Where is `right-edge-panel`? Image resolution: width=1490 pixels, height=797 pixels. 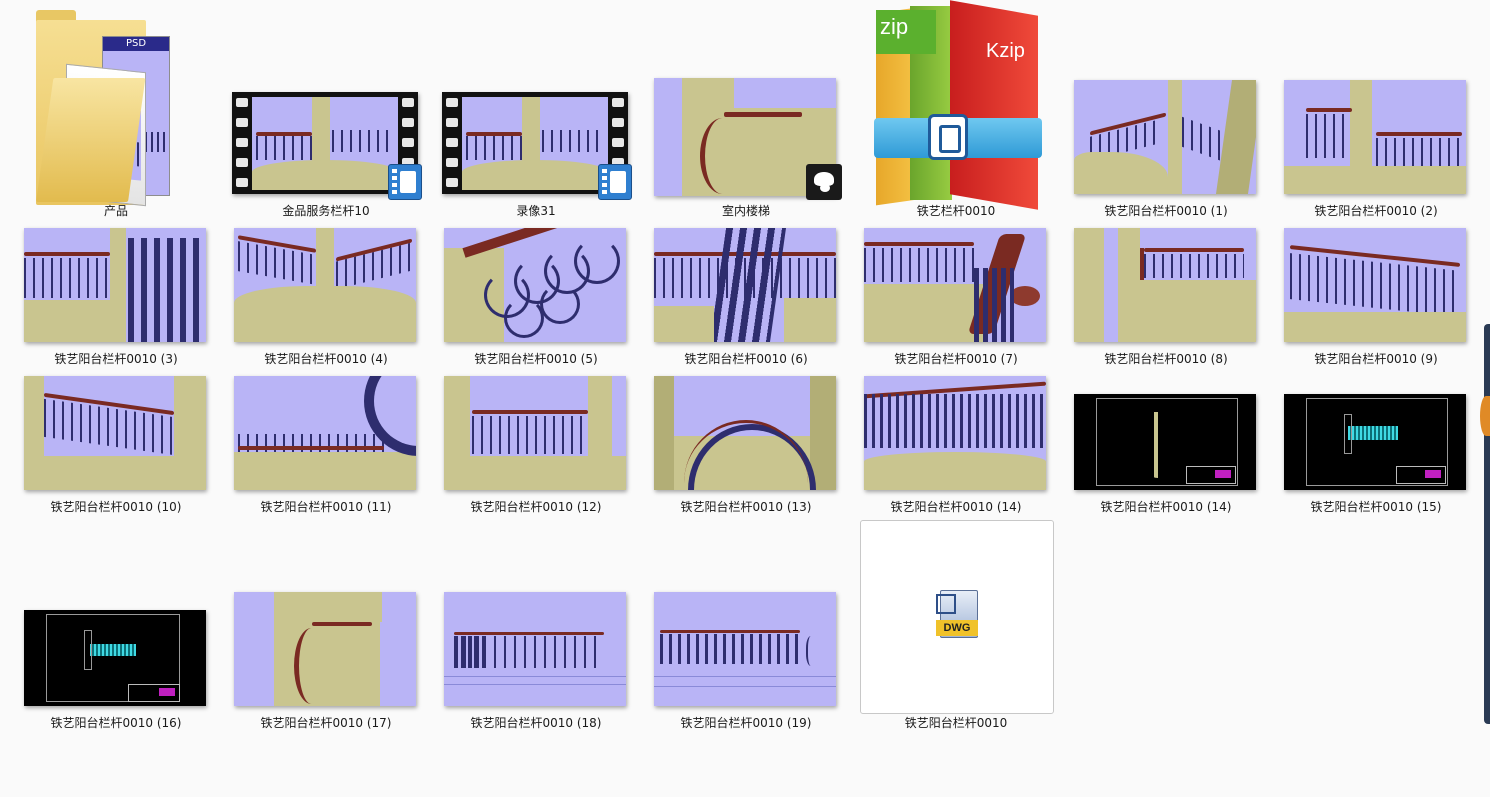
right-edge-panel is located at coordinates (1487, 524).